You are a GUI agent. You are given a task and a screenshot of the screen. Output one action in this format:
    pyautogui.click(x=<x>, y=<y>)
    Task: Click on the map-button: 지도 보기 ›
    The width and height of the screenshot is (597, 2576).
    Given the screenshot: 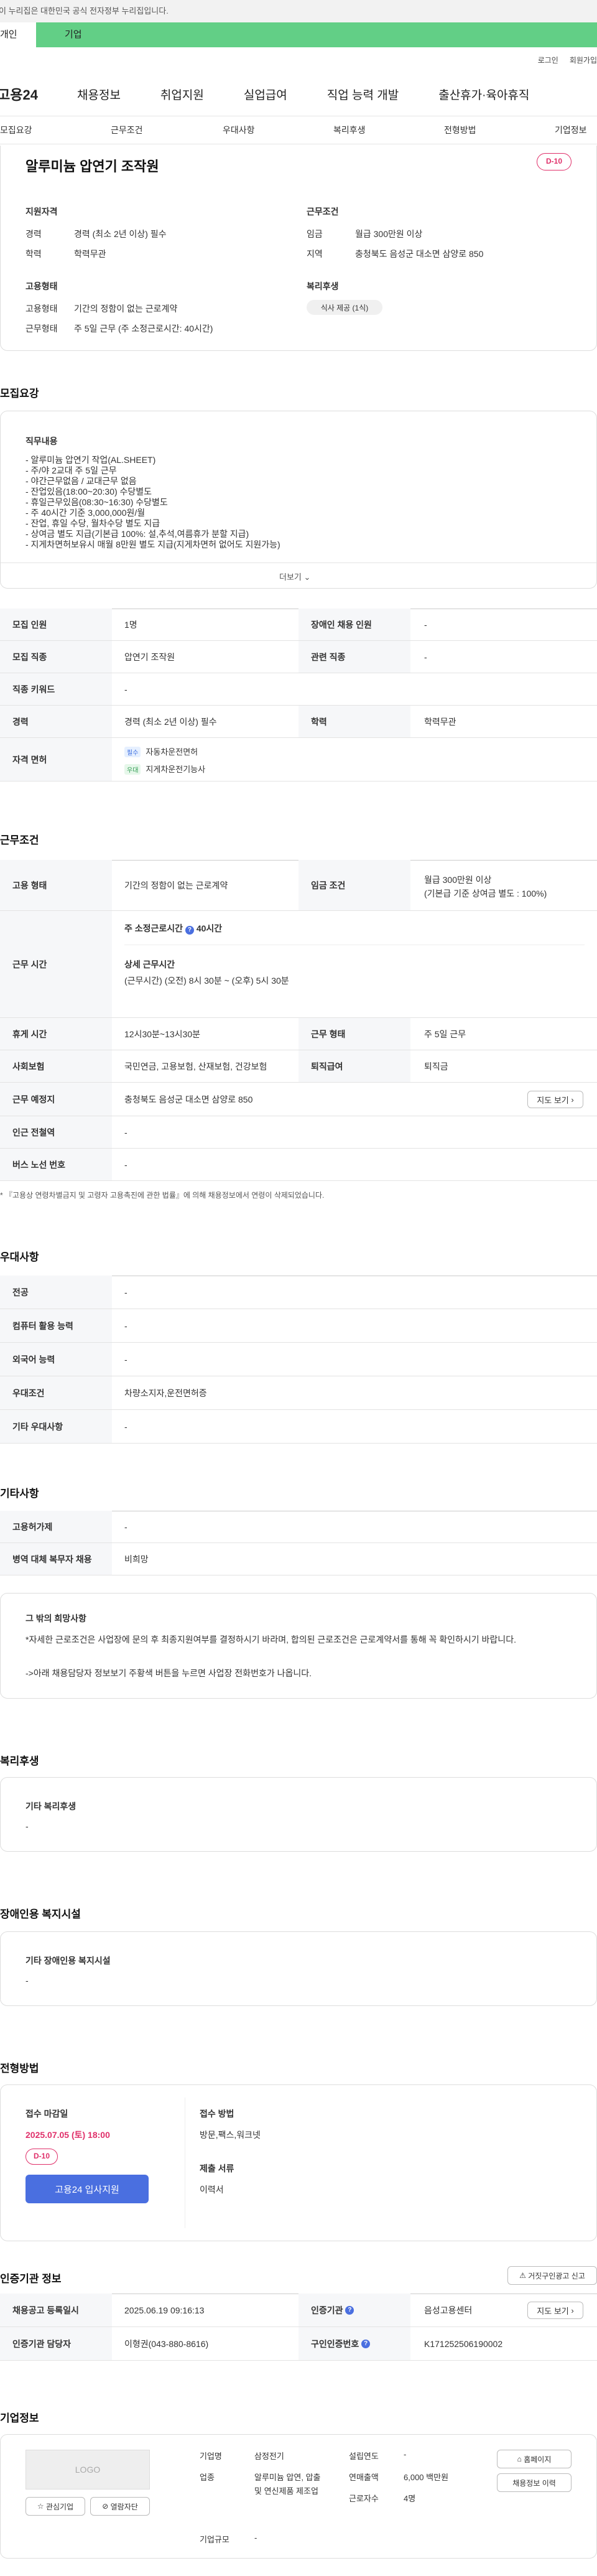 What is the action you would take?
    pyautogui.click(x=555, y=1099)
    